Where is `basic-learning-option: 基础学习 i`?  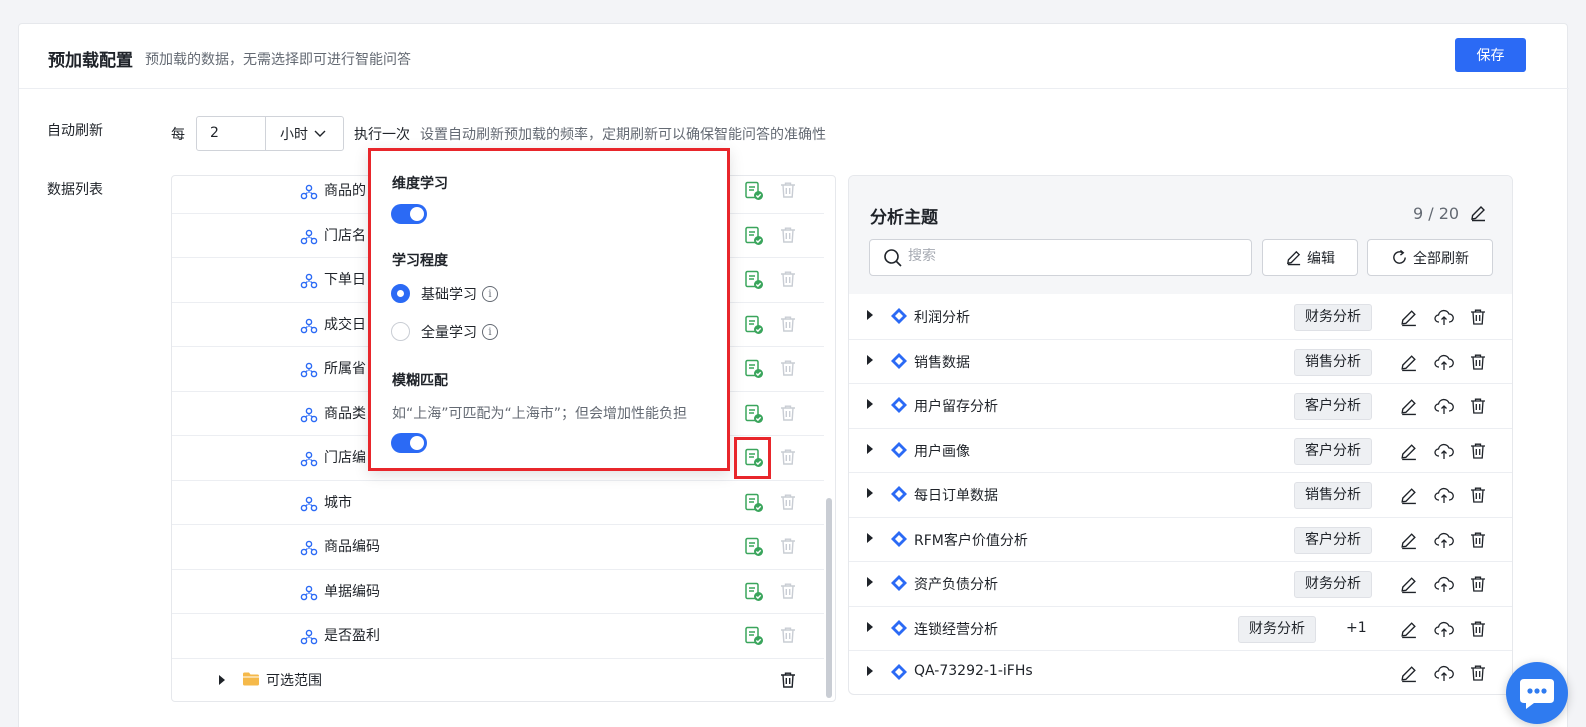
basic-learning-option: 基础学习 i is located at coordinates (459, 294).